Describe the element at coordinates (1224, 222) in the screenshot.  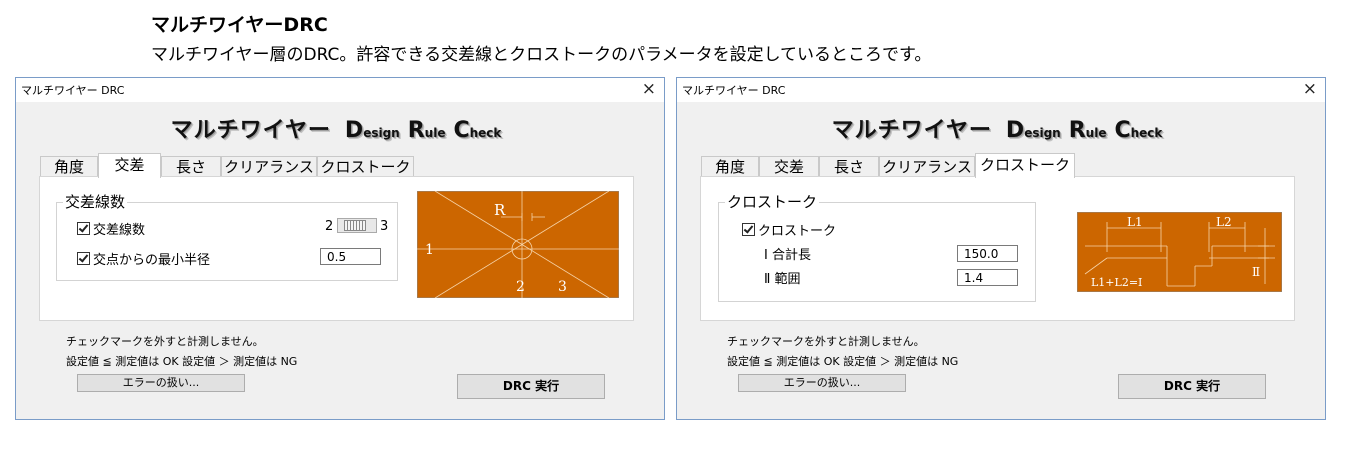
I see `diagram-label-l2: L2` at that location.